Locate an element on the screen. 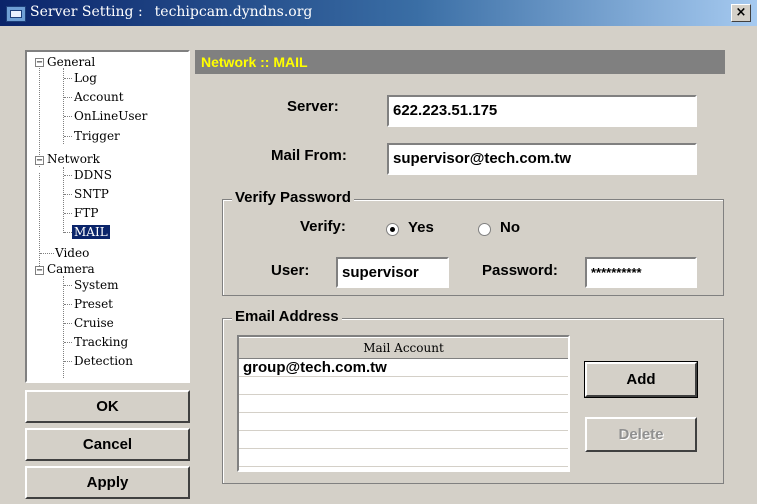  tree-item-tracking: Tracking is located at coordinates (101, 342).